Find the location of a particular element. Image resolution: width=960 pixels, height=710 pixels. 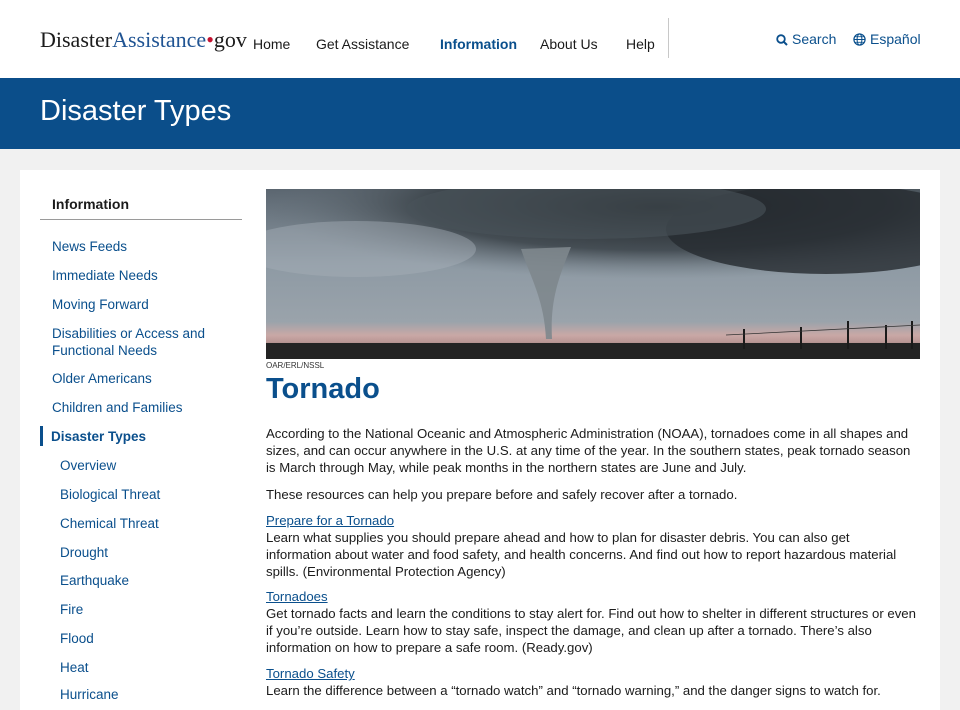

sidebar-item-children-families: Children and Families is located at coordinates (117, 407).